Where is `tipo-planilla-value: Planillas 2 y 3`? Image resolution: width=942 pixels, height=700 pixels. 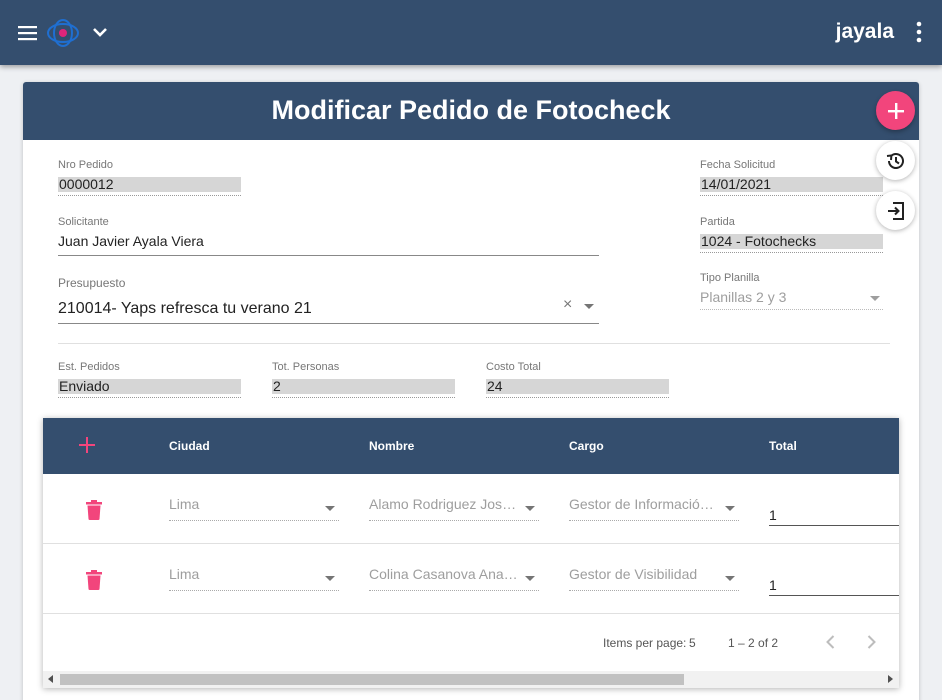
tipo-planilla-value: Planillas 2 y 3 is located at coordinates (743, 297).